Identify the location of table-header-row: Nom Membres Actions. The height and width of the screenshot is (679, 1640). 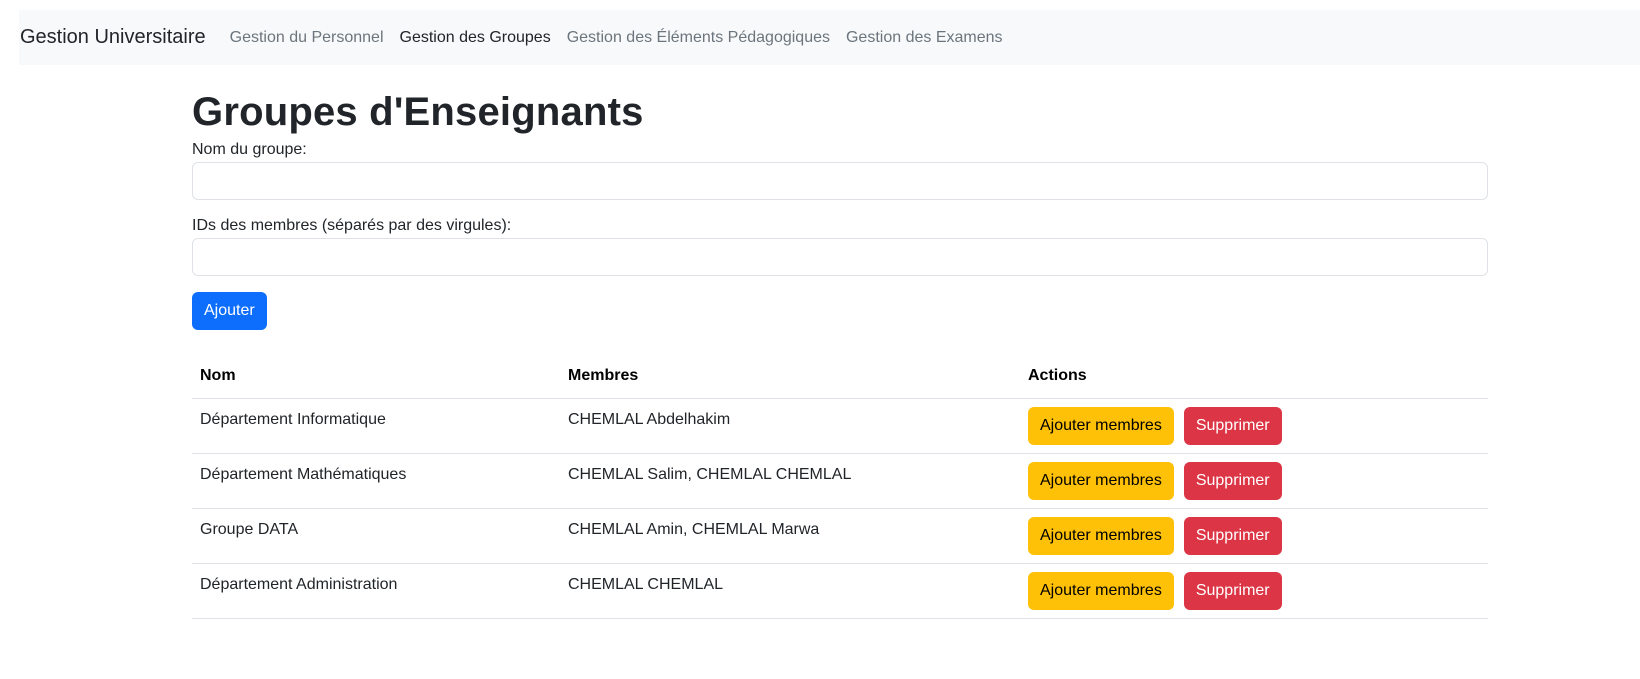
(840, 376).